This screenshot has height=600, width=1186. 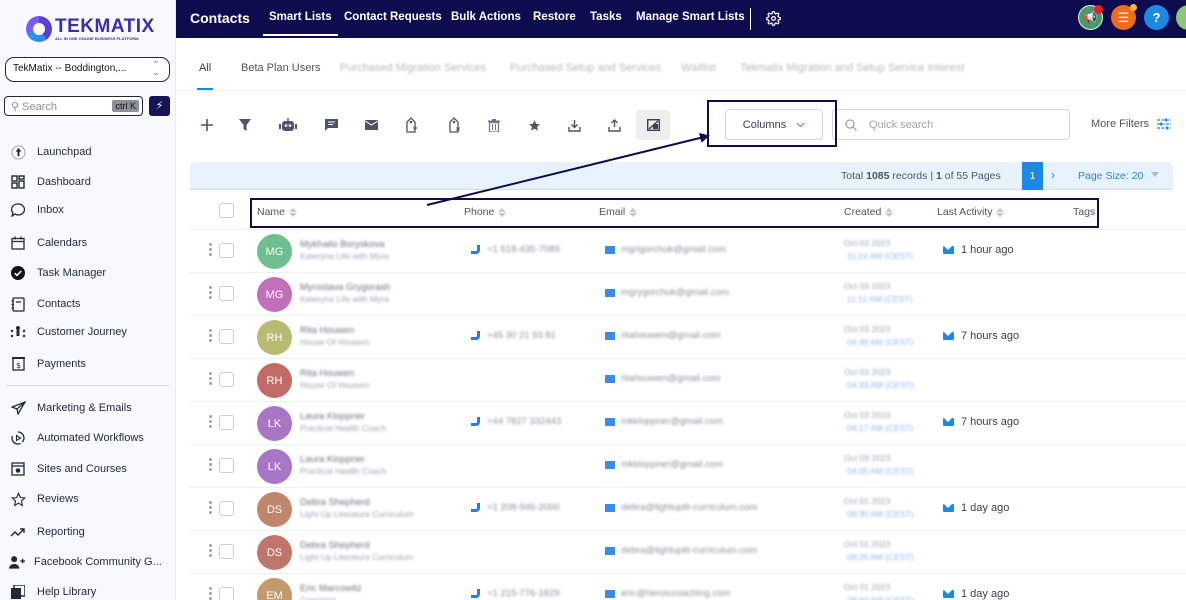 I want to click on contact-email: eric@heroiccoaching.com, so click(x=667, y=593).